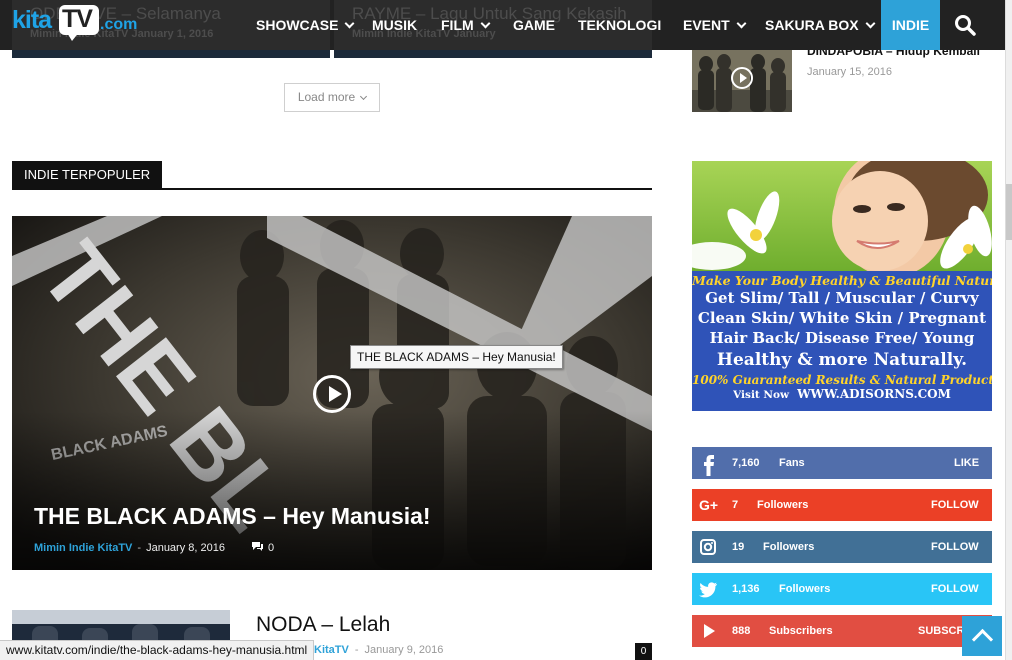 This screenshot has width=1012, height=660. I want to click on ad-illustration, so click(842, 216).